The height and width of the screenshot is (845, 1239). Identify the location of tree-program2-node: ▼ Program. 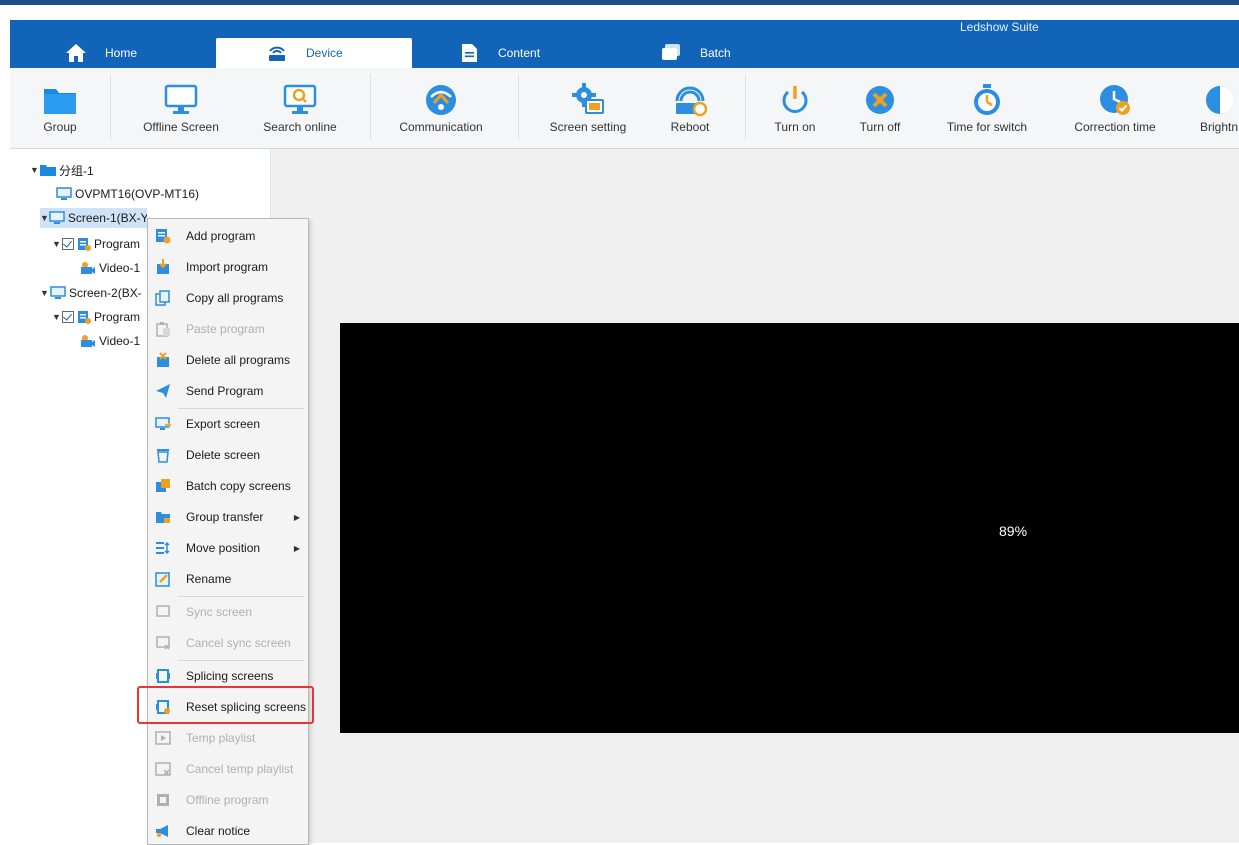
(99, 317).